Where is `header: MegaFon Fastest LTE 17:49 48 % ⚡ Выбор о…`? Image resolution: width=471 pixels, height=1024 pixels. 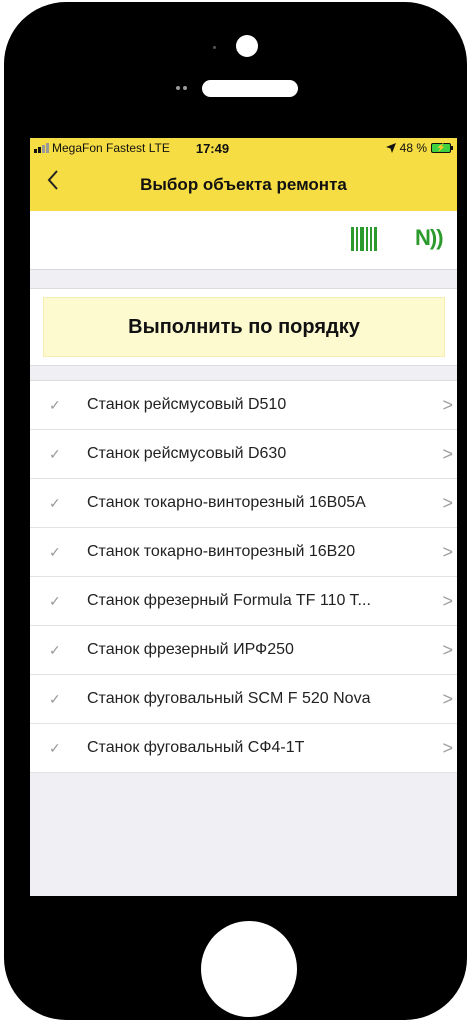 header: MegaFon Fastest LTE 17:49 48 % ⚡ Выбор о… is located at coordinates (243, 174).